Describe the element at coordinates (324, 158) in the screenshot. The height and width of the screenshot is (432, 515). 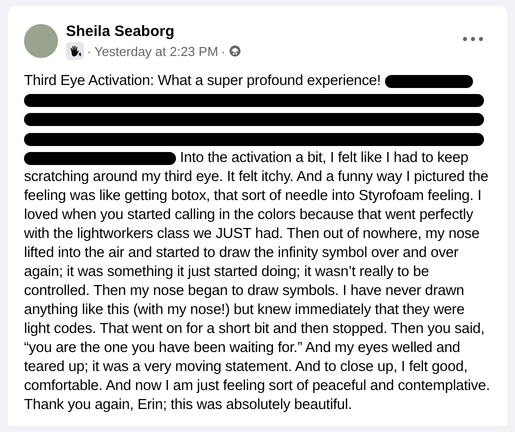
I see `post-text: Into the activation a bit, I felt like I had to keep` at that location.